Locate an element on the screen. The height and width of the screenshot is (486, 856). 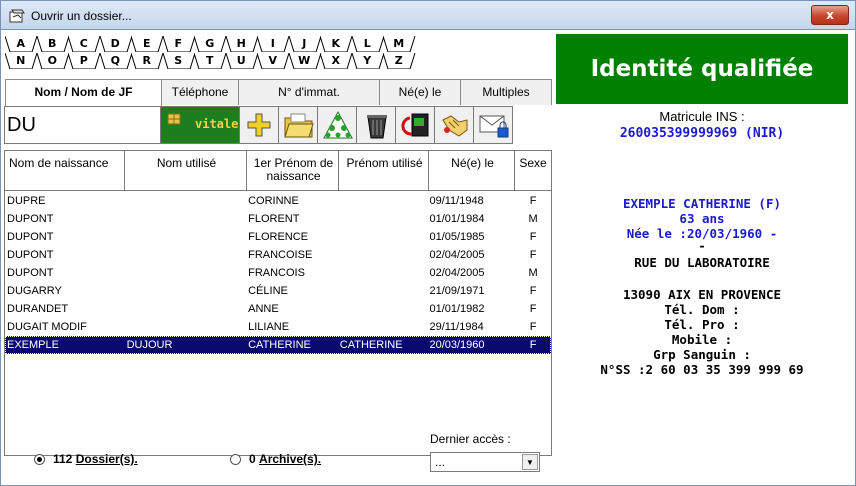
tab-nom: Nom / Nom de JF is located at coordinates (83, 93).